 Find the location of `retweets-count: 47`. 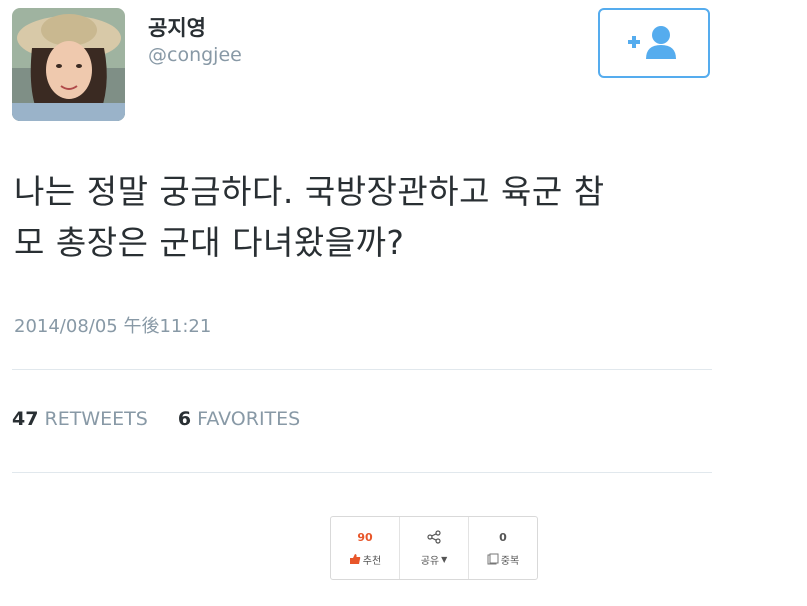

retweets-count: 47 is located at coordinates (25, 419).